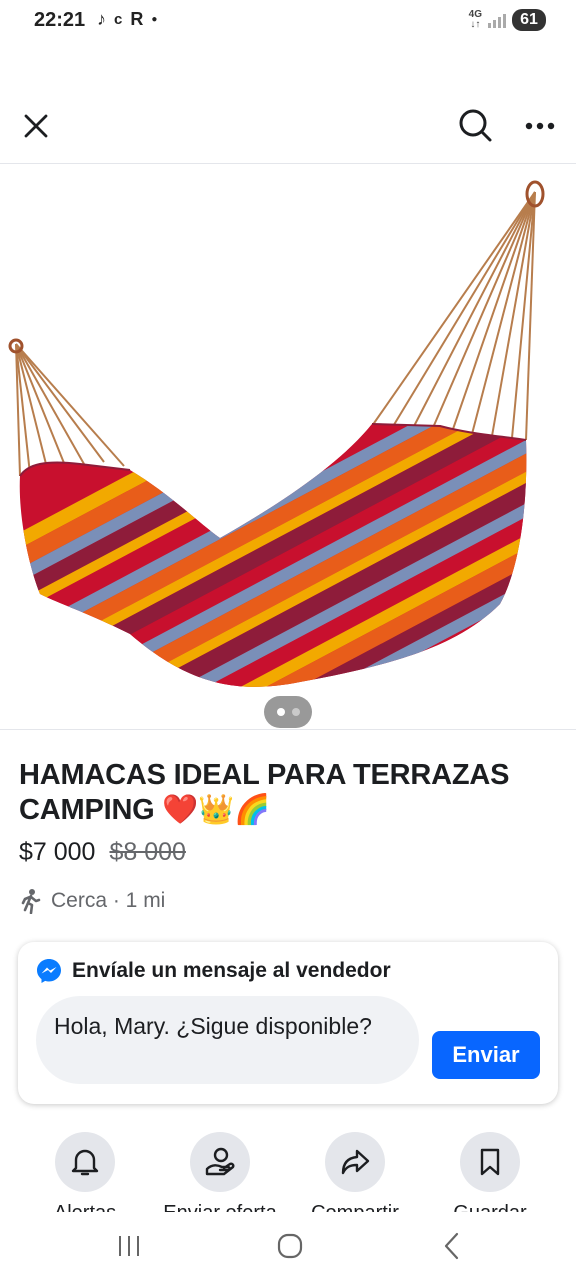 This screenshot has height=1280, width=576. I want to click on share-button: Compartir, so click(355, 1172).